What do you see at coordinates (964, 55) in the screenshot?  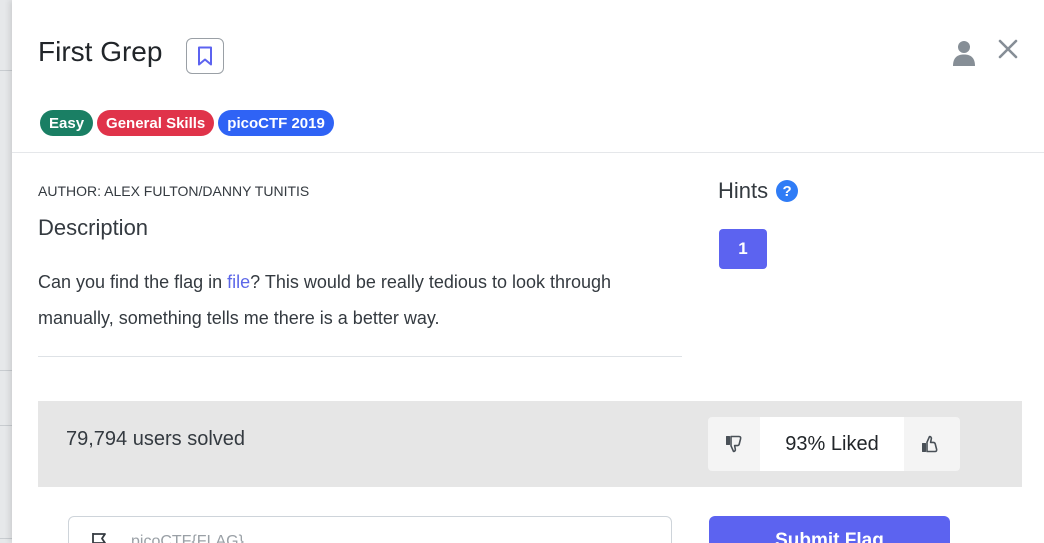 I see `user-icon` at bounding box center [964, 55].